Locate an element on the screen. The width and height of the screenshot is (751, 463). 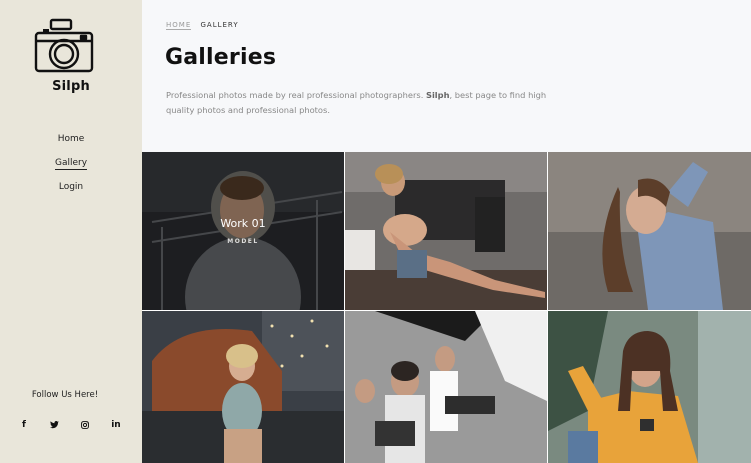
gallery-item-1: Work 01 MODEL is located at coordinates (243, 231).